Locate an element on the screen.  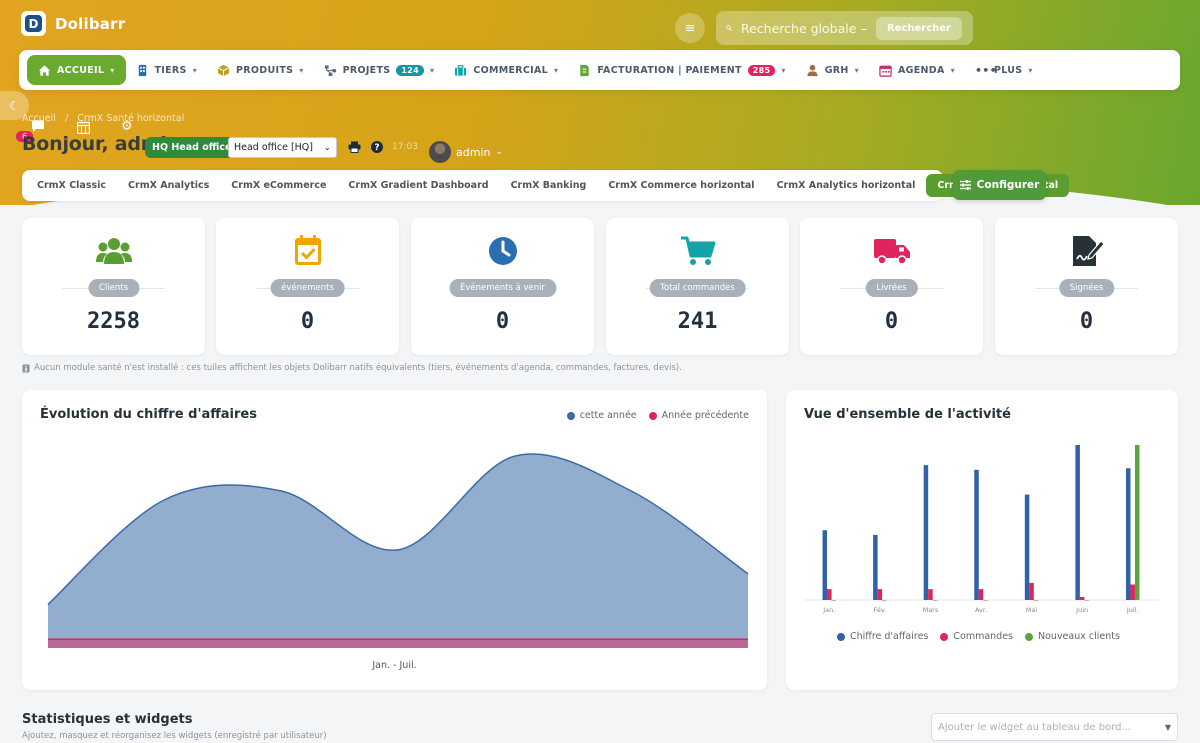
user-menu: admin ⌄ is located at coordinates (466, 152).